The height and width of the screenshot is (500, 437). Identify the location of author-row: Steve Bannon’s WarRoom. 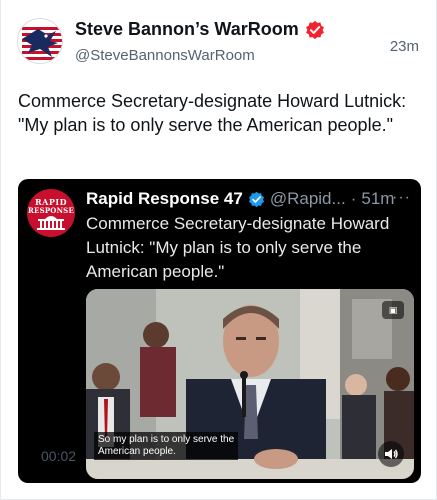
(200, 29).